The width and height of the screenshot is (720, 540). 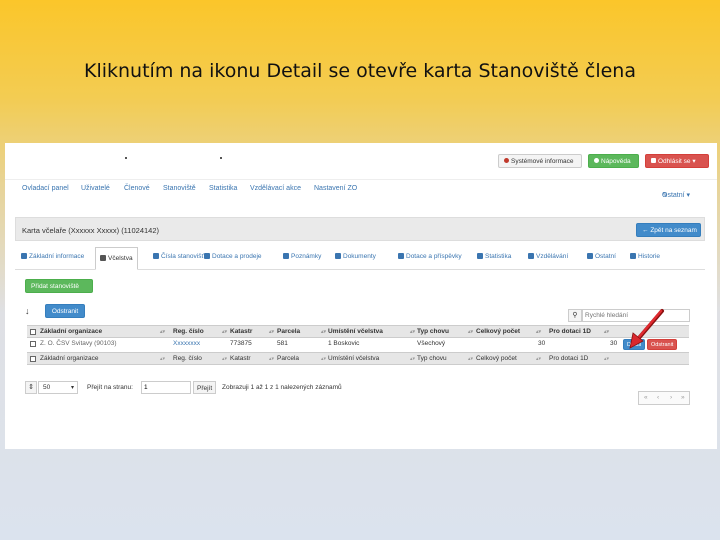 I want to click on nav-item-users: Uživatelé, so click(x=95, y=188).